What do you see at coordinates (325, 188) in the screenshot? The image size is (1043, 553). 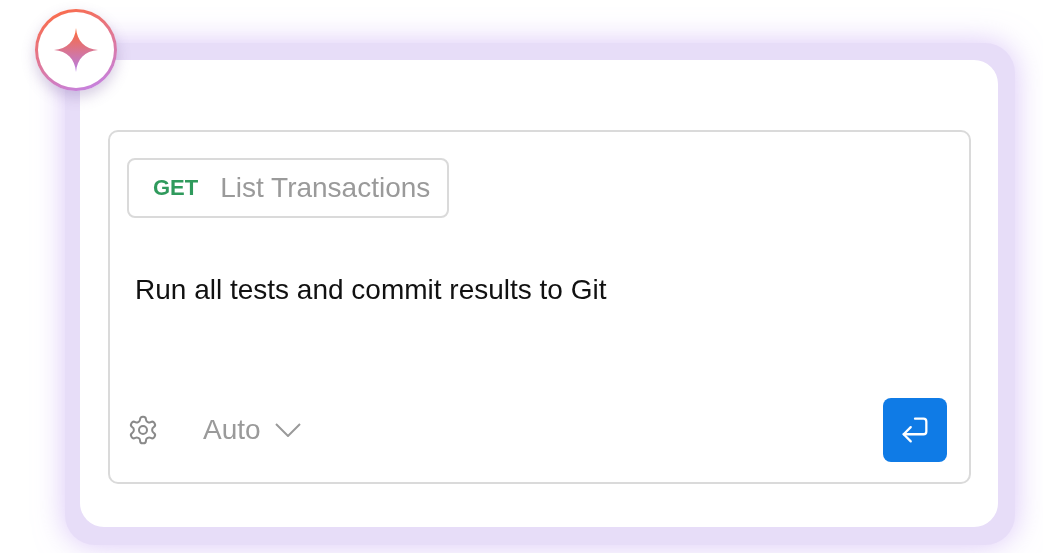 I see `request-name: List Transactions` at bounding box center [325, 188].